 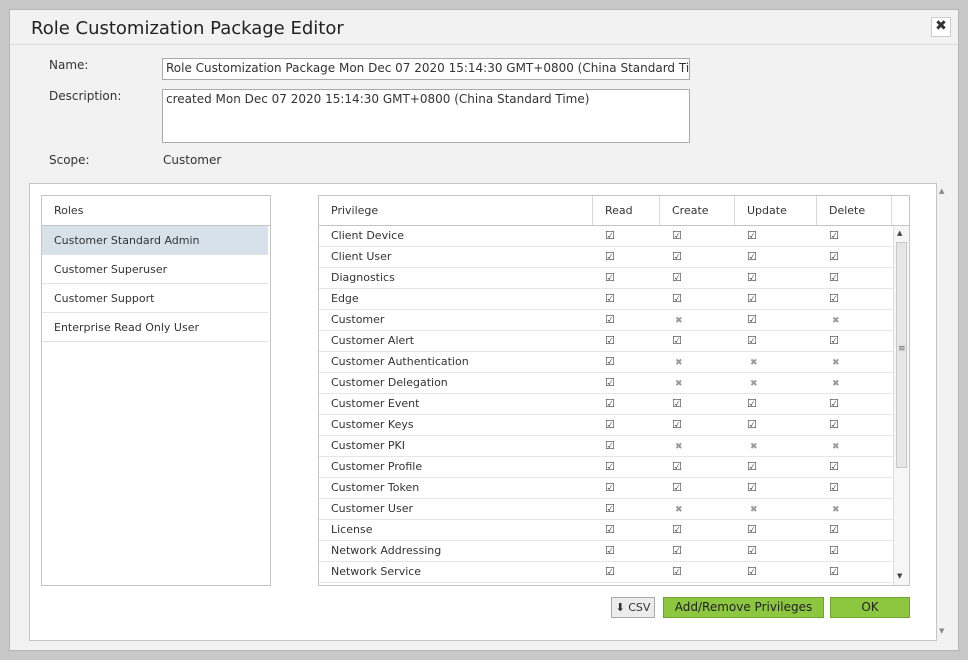 What do you see at coordinates (941, 631) in the screenshot?
I see `dialog-scroll-down-icon: ▼` at bounding box center [941, 631].